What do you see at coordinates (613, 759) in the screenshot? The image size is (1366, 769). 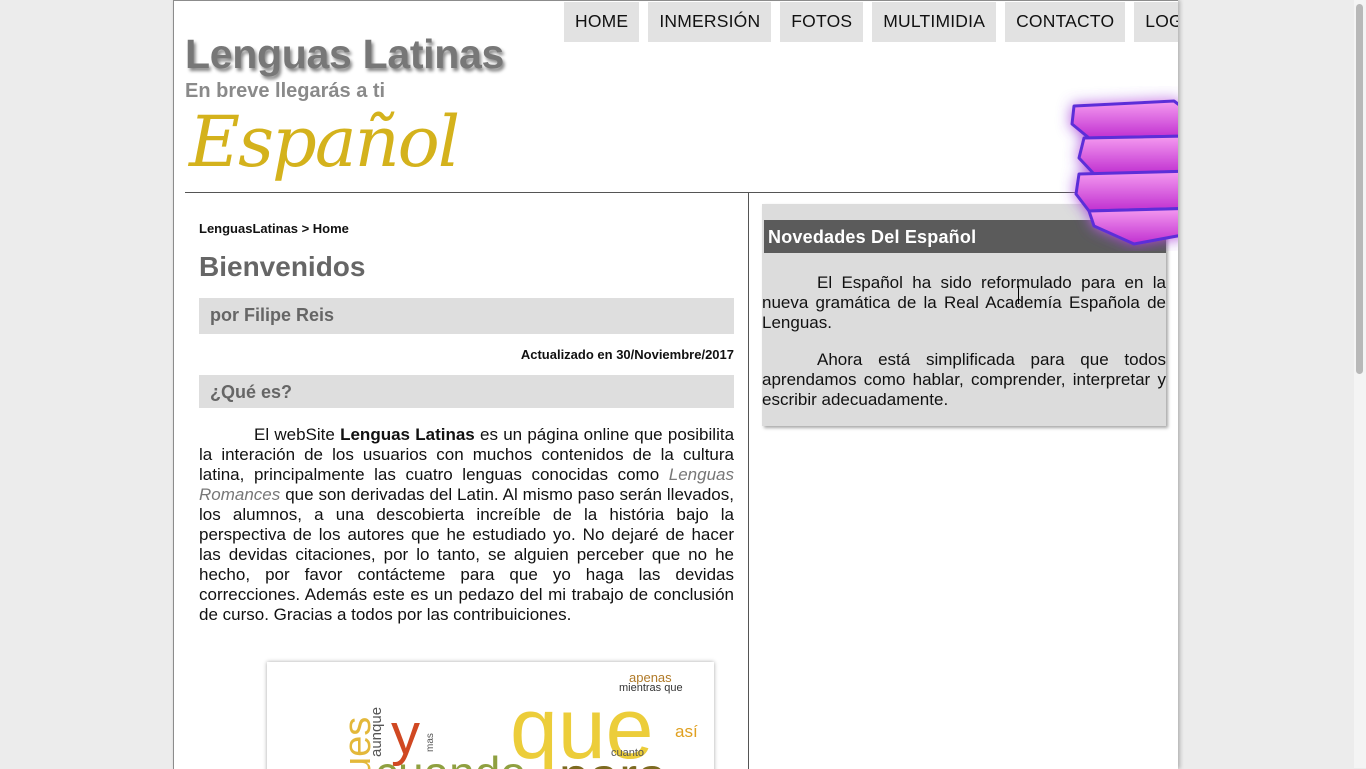 I see `wc-word-para: para` at bounding box center [613, 759].